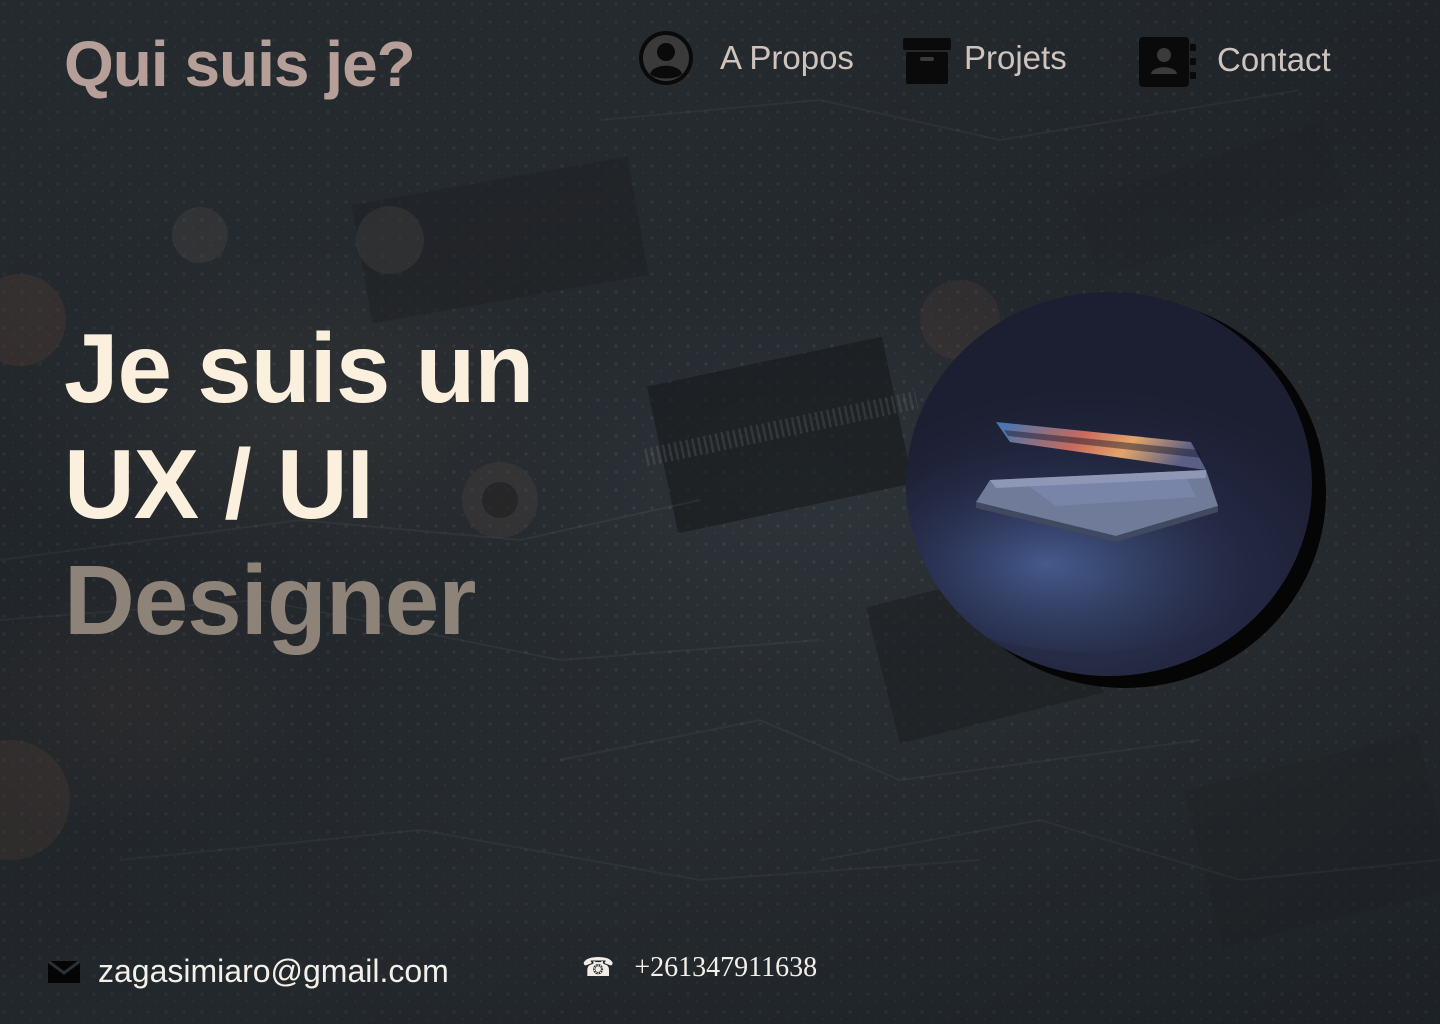 The image size is (1440, 1024). What do you see at coordinates (1274, 59) in the screenshot?
I see `nav-label-contact: Contact` at bounding box center [1274, 59].